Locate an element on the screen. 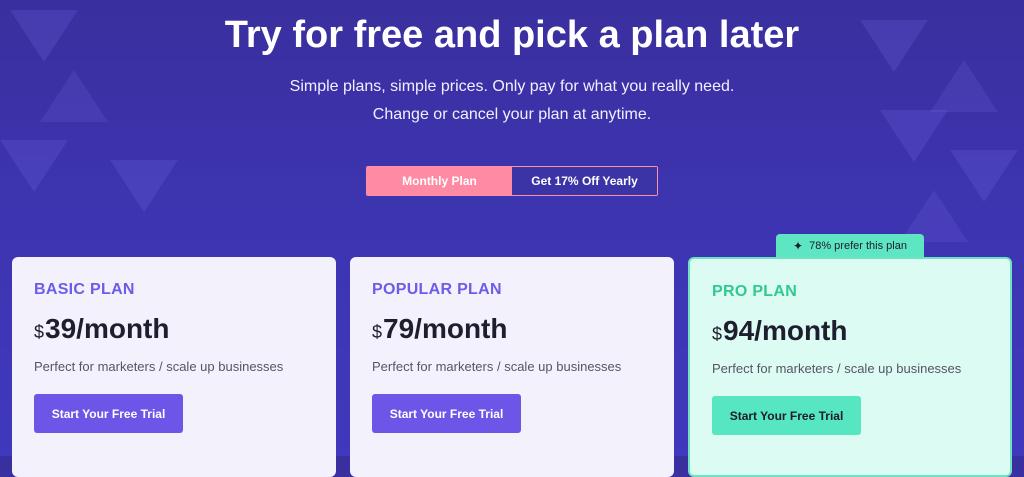 The image size is (1024, 477). price-amount: 94 is located at coordinates (739, 330).